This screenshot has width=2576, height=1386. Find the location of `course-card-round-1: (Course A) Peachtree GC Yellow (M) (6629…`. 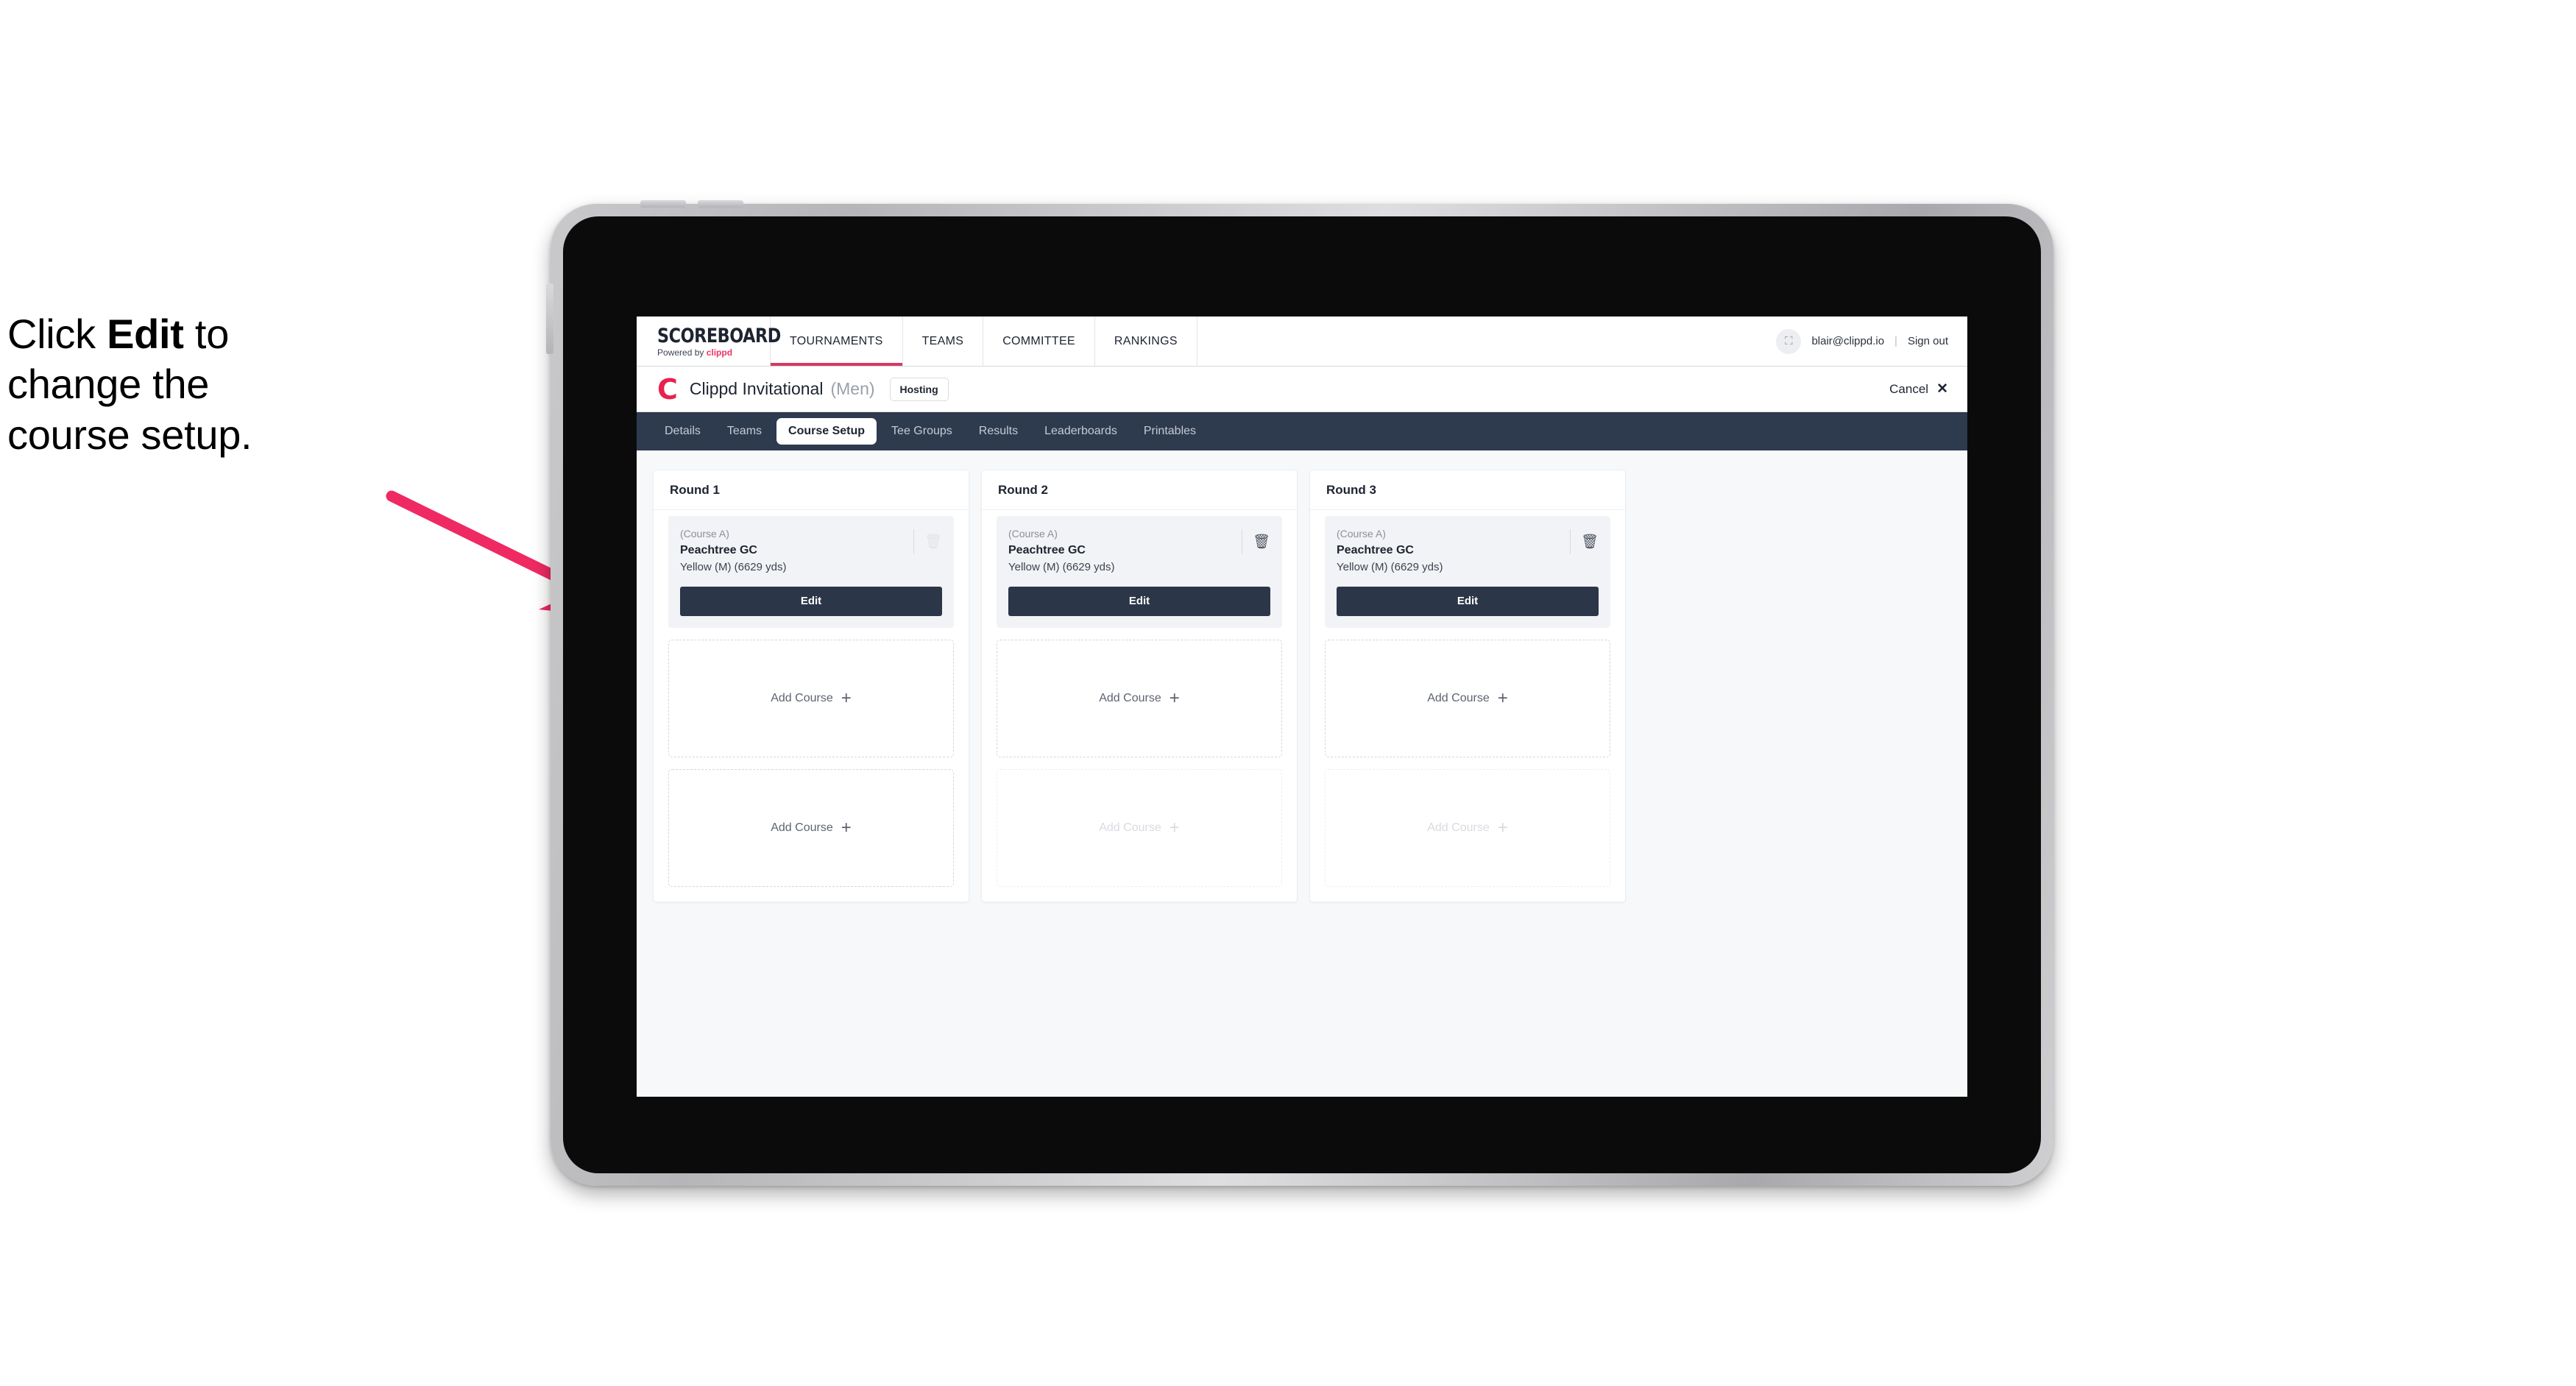

course-card-round-1: (Course A) Peachtree GC Yellow (M) (6629… is located at coordinates (811, 572).